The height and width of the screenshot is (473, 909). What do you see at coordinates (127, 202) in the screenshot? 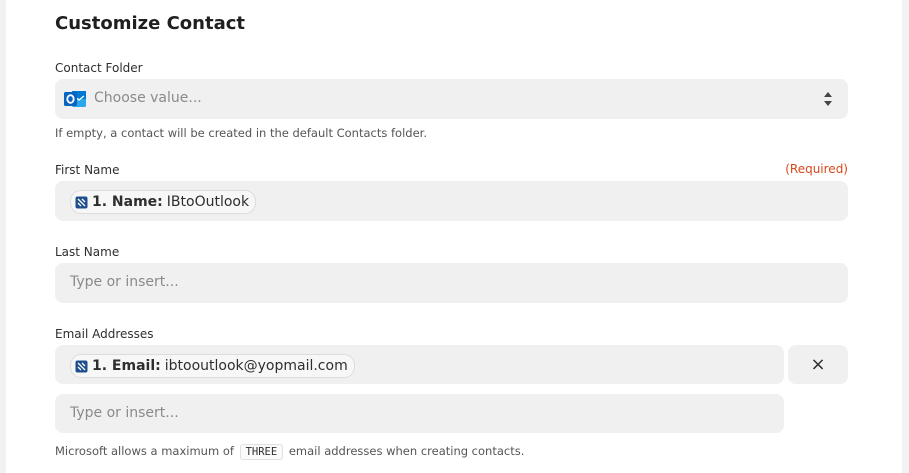
I see `pill-step-label: 1. Name:` at bounding box center [127, 202].